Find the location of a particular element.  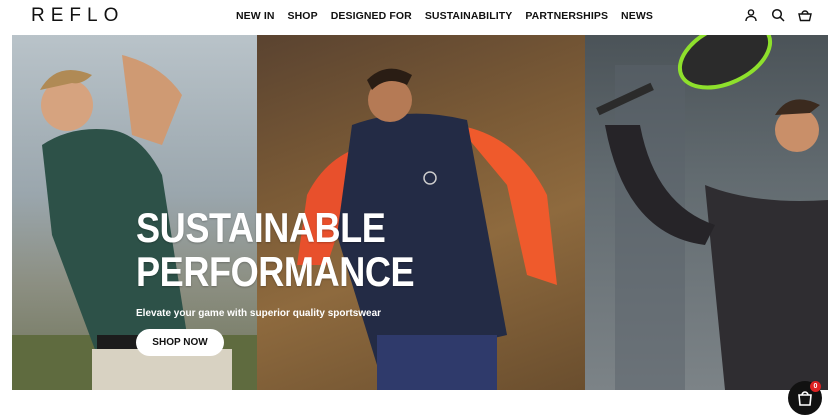

nav-item-shop: SHOP is located at coordinates (303, 16).